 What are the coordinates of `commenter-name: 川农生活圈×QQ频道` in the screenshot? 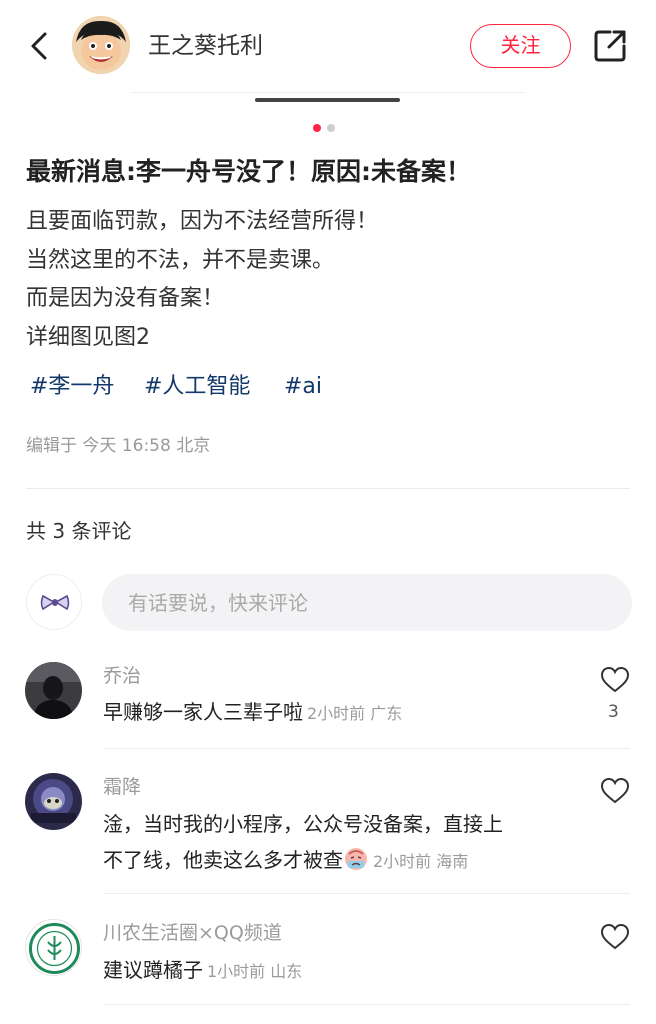 It's located at (192, 933).